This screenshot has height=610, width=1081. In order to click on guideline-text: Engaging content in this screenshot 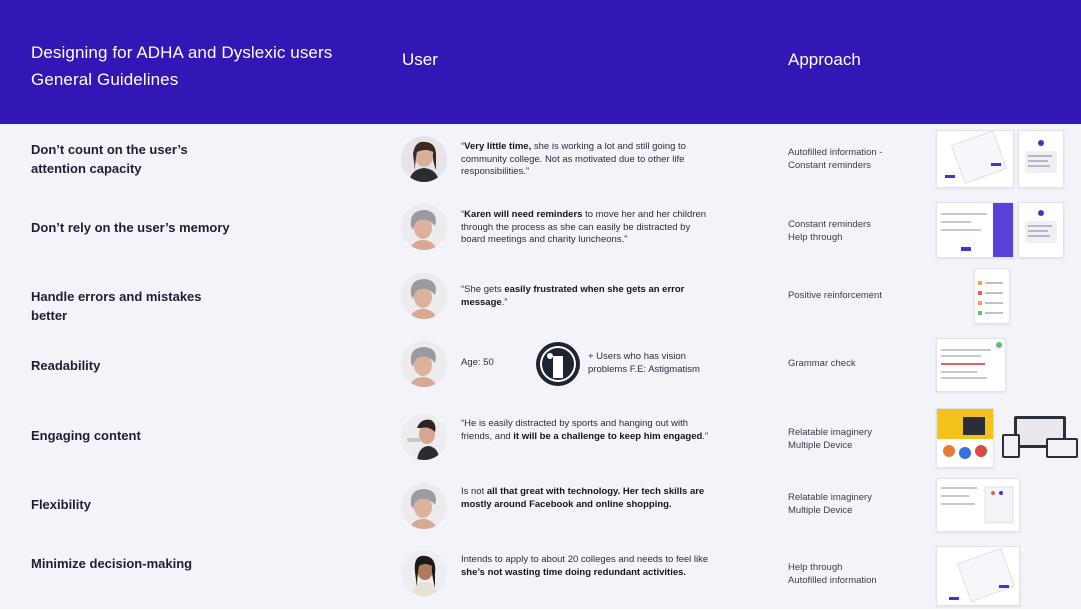, I will do `click(86, 435)`.